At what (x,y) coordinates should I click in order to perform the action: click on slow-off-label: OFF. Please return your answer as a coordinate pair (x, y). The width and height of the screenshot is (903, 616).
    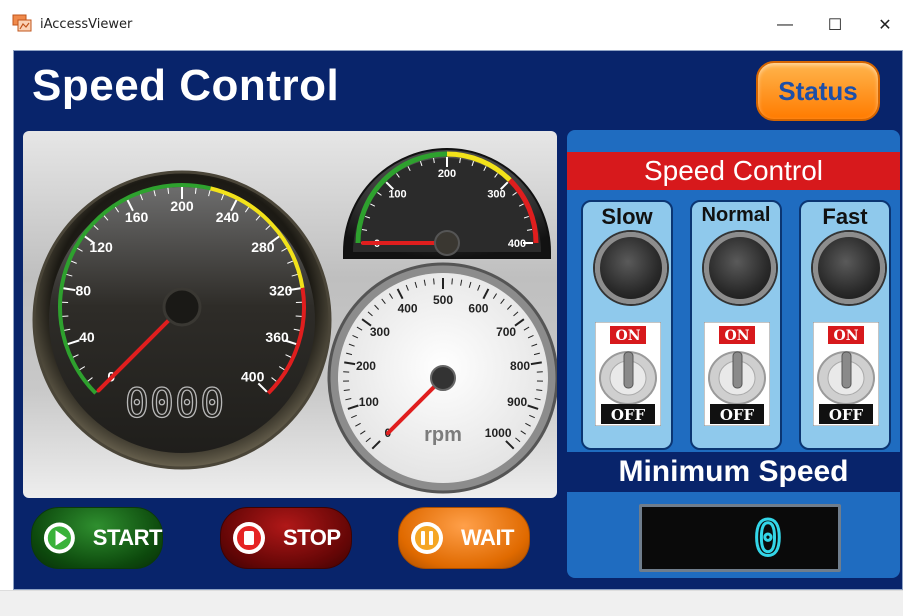
    Looking at the image, I should click on (628, 415).